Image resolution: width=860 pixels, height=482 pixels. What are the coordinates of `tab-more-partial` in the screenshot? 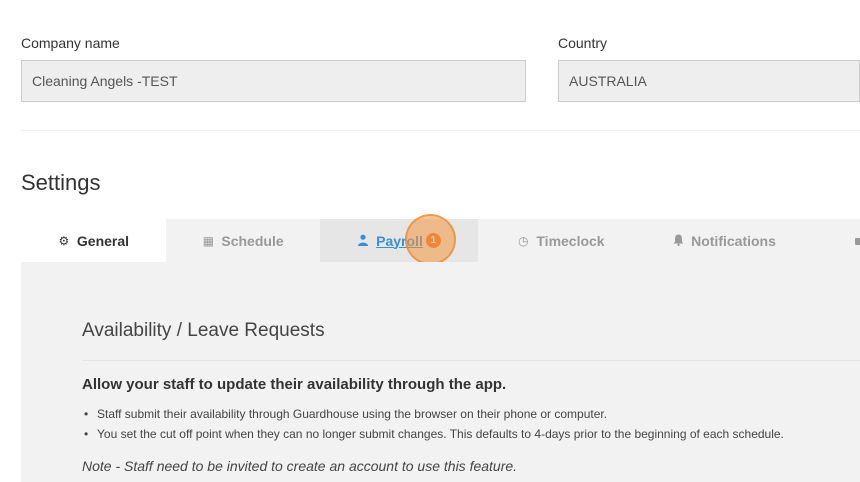 It's located at (832, 240).